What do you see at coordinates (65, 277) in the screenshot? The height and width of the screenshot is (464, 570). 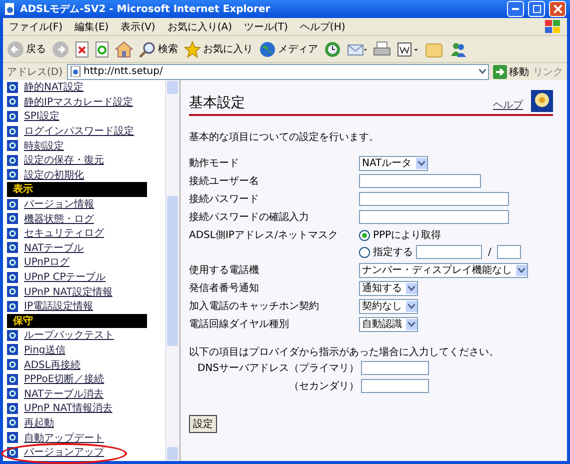 I see `menu-link: UPnP CPテーブル` at bounding box center [65, 277].